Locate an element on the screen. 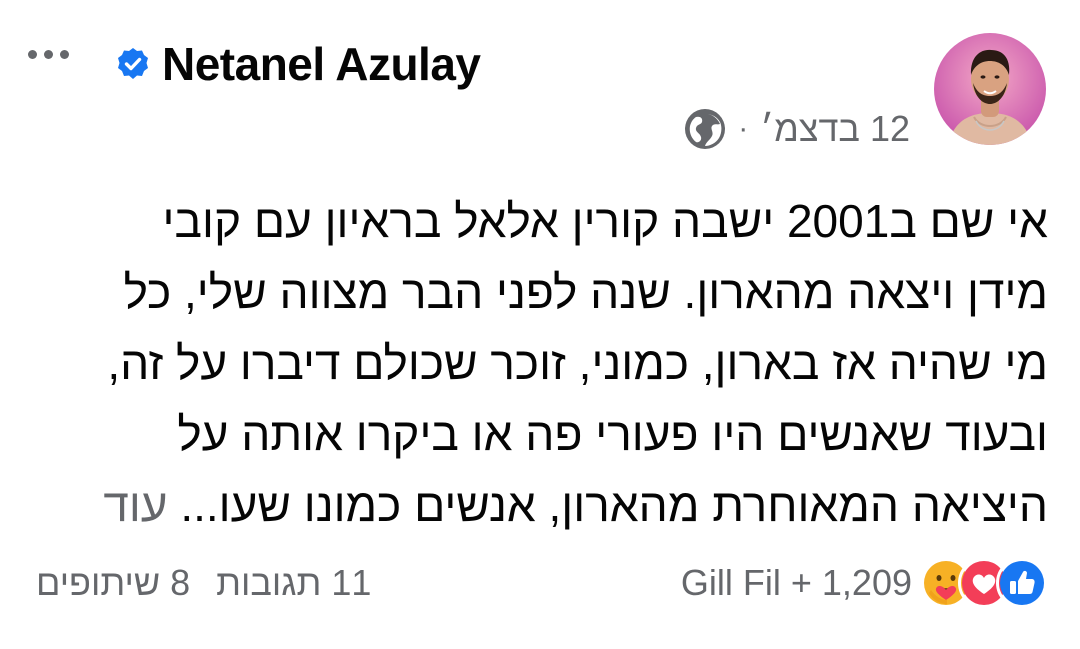 This screenshot has width=1080, height=649. like-icon is located at coordinates (1022, 583).